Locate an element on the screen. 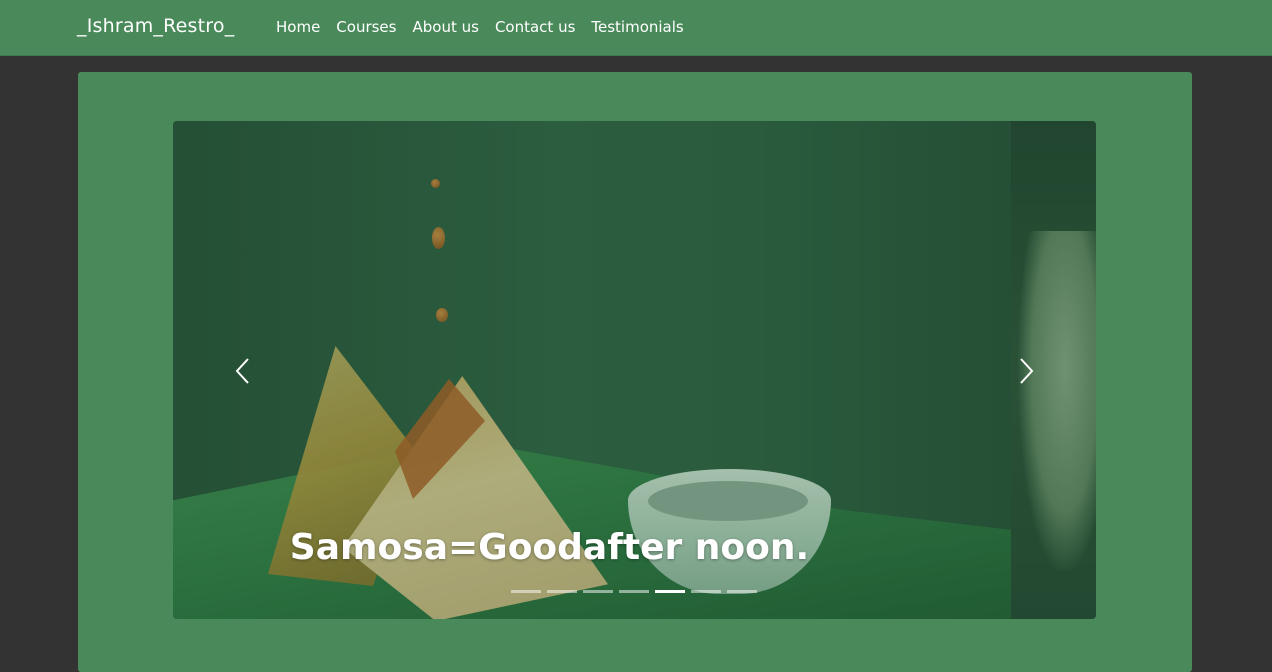  carousel-indicator-active is located at coordinates (670, 591).